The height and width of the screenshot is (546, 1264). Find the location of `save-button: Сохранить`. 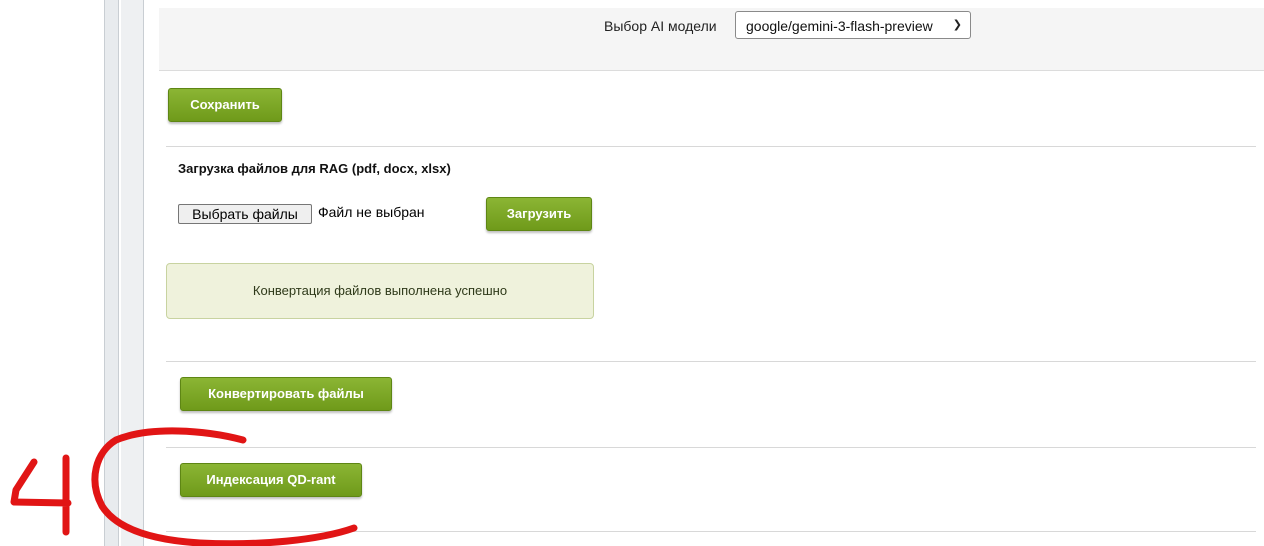

save-button: Сохранить is located at coordinates (225, 105).